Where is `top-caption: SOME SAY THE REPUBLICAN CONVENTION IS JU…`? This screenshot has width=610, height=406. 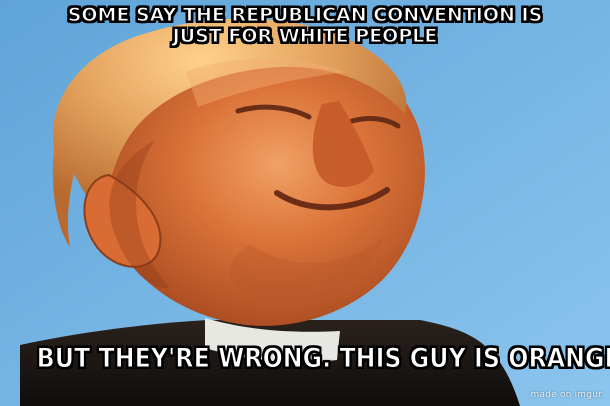 top-caption: SOME SAY THE REPUBLICAN CONVENTION IS JU… is located at coordinates (305, 25).